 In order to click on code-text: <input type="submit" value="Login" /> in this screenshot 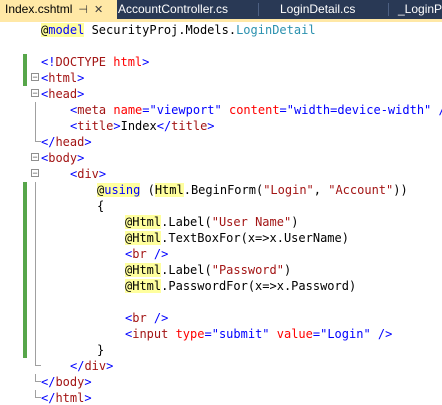, I will do `click(259, 334)`.